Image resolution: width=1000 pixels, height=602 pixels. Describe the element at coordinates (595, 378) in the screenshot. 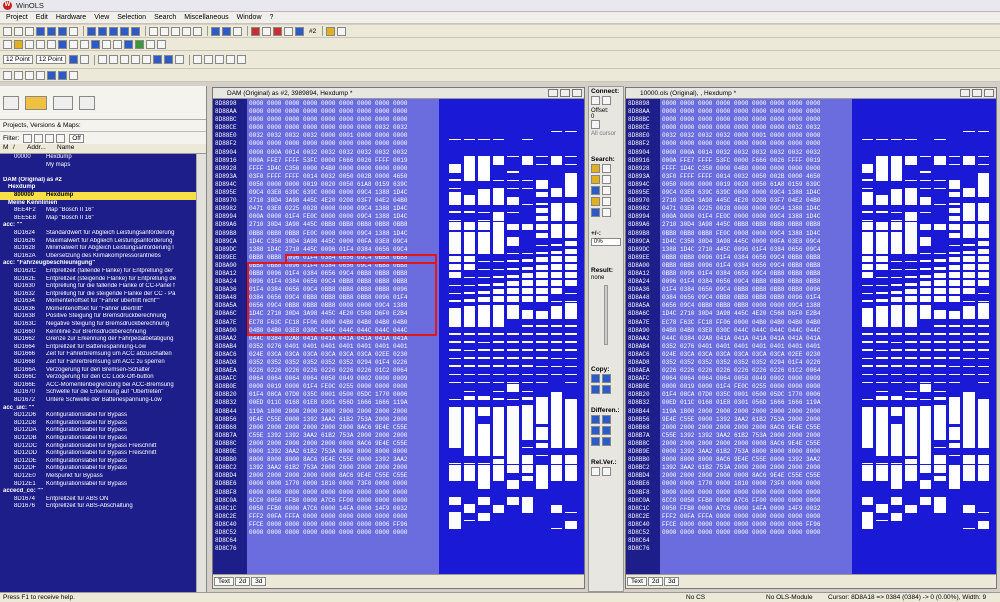

I see `copy-1-icon` at that location.